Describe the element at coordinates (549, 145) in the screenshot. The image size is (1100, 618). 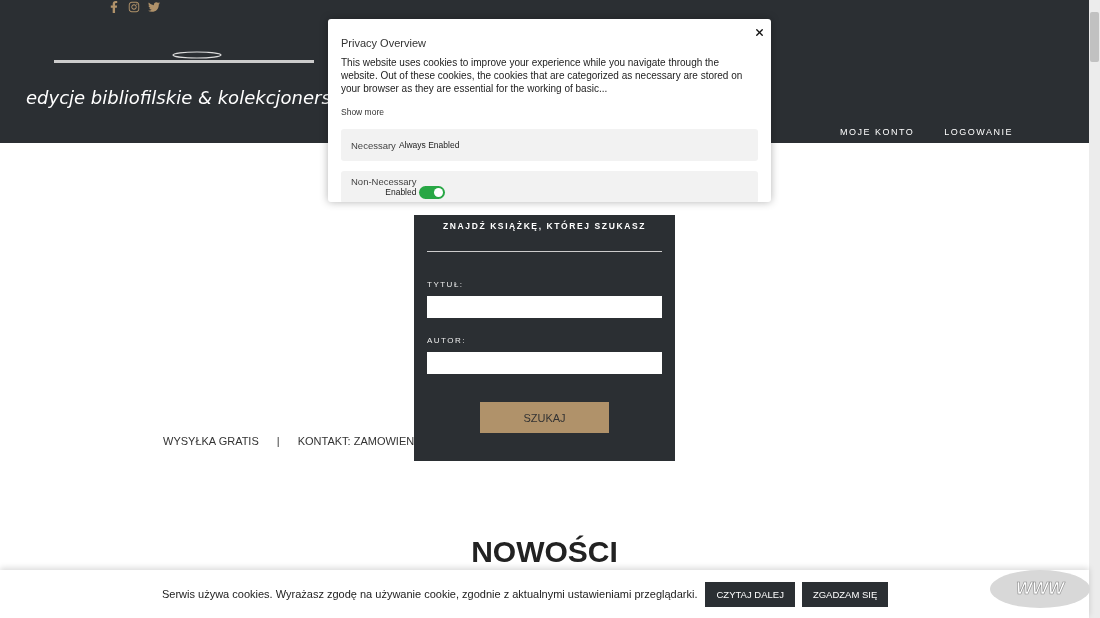
I see `cookie-category: Necessary Always Enabled` at that location.